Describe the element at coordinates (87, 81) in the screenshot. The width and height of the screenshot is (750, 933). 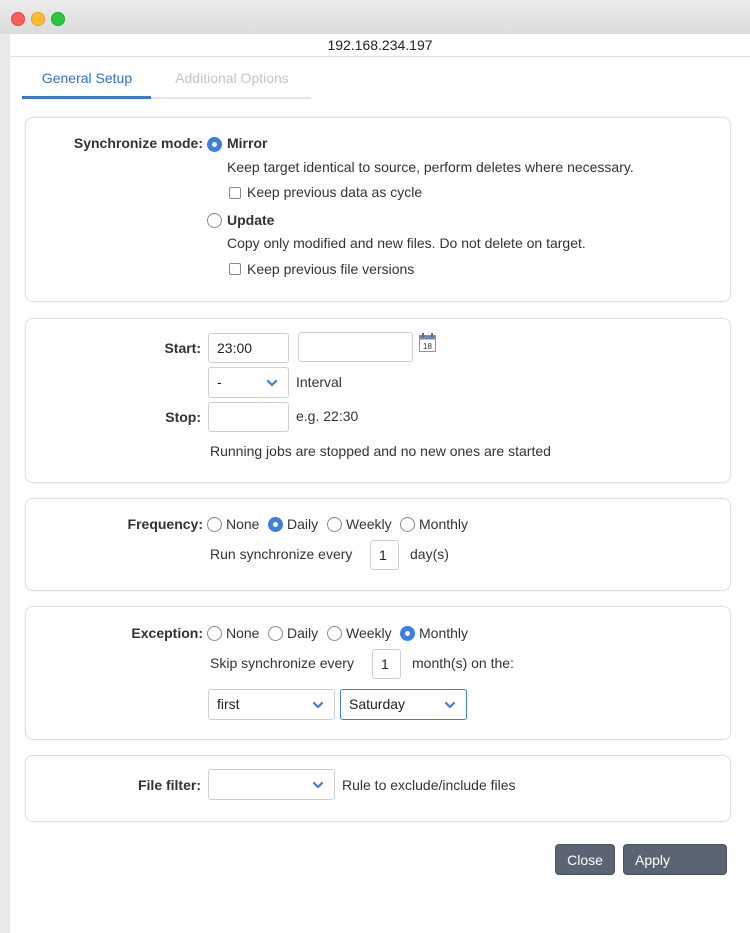
I see `tab-general-setup: General Setup` at that location.